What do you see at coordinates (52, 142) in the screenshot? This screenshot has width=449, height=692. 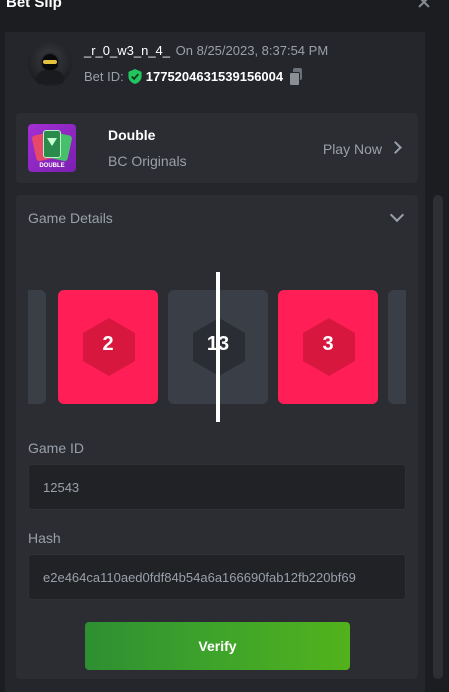 I see `gem-icon` at bounding box center [52, 142].